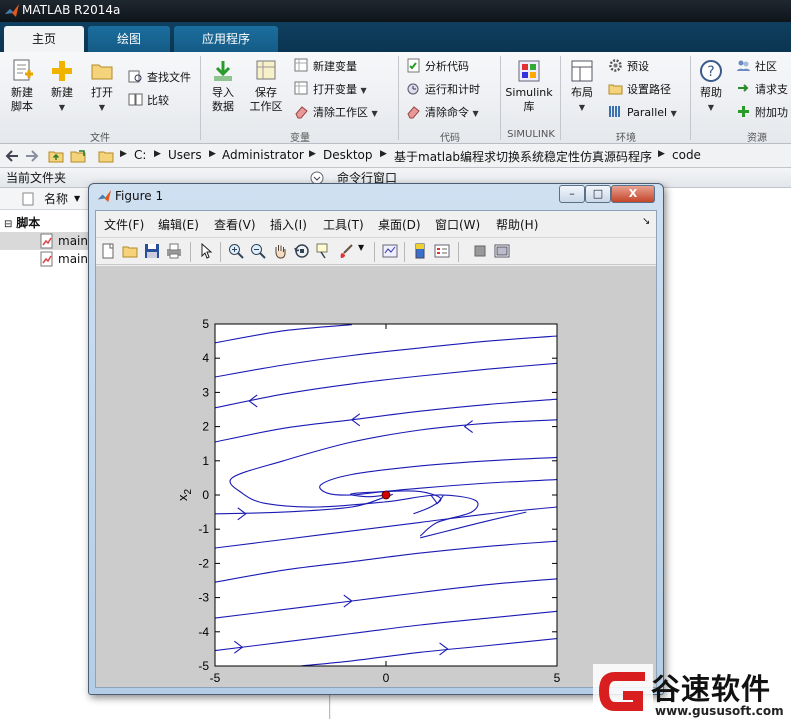 This screenshot has width=791, height=719. What do you see at coordinates (626, 138) in the screenshot?
I see `environment-section-label: 环境` at bounding box center [626, 138].